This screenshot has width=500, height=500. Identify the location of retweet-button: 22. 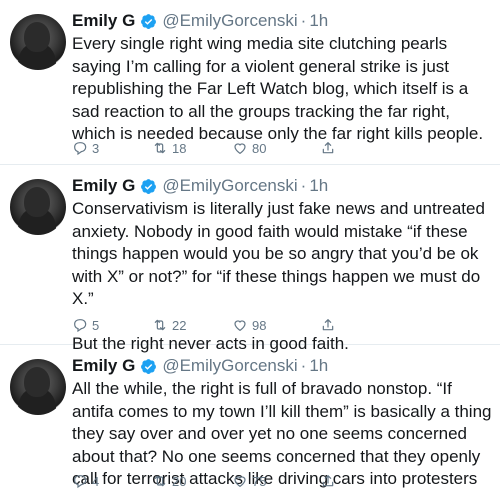
(192, 325).